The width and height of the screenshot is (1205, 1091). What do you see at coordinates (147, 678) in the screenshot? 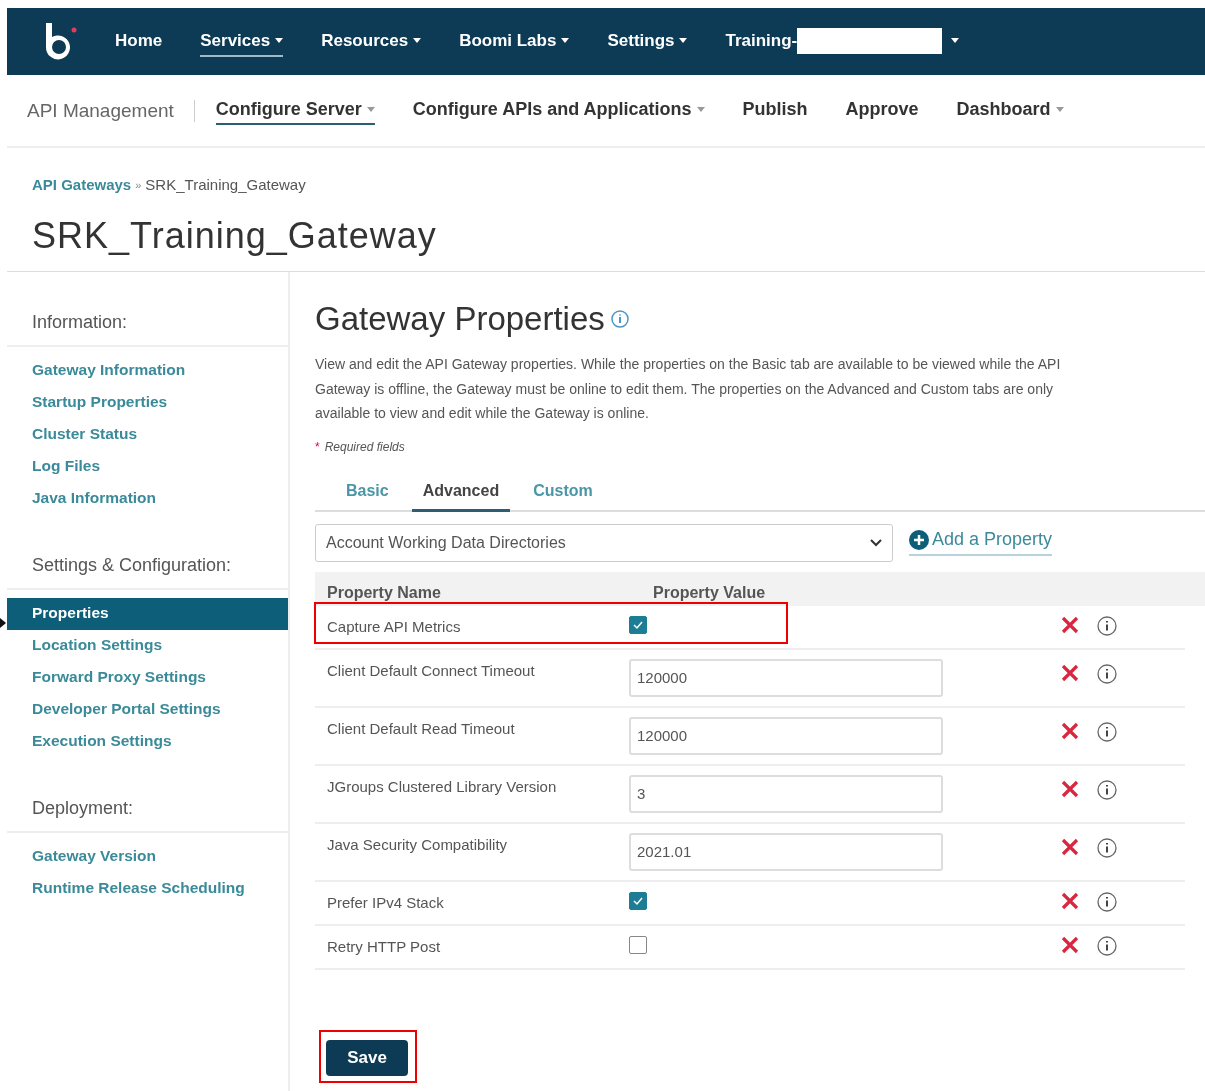
I see `sidebar-item: Forward Proxy Settings` at bounding box center [147, 678].